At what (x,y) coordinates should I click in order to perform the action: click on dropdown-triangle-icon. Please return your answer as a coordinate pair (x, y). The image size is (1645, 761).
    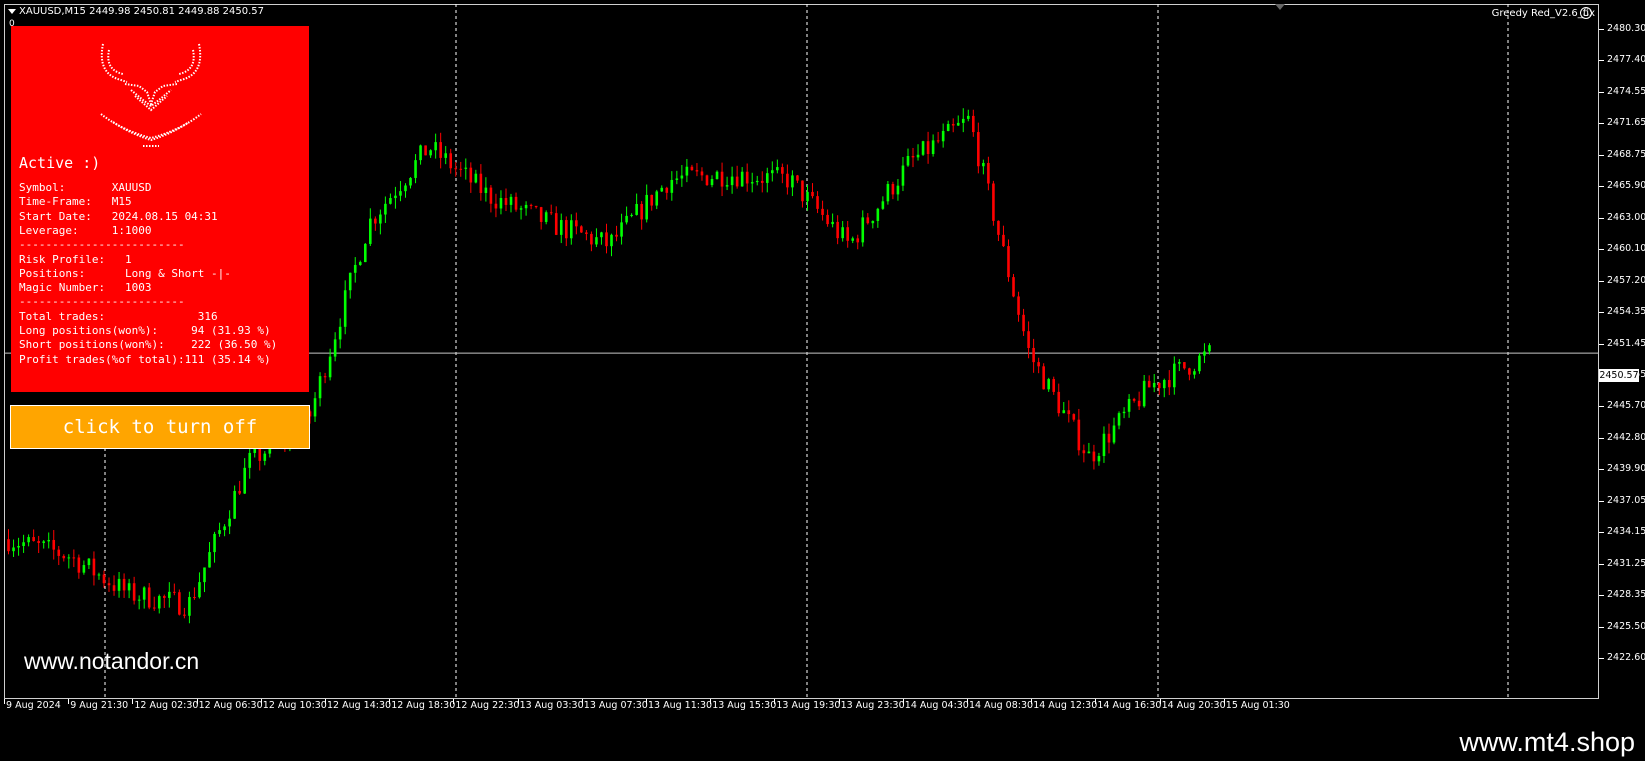
    Looking at the image, I should click on (12, 11).